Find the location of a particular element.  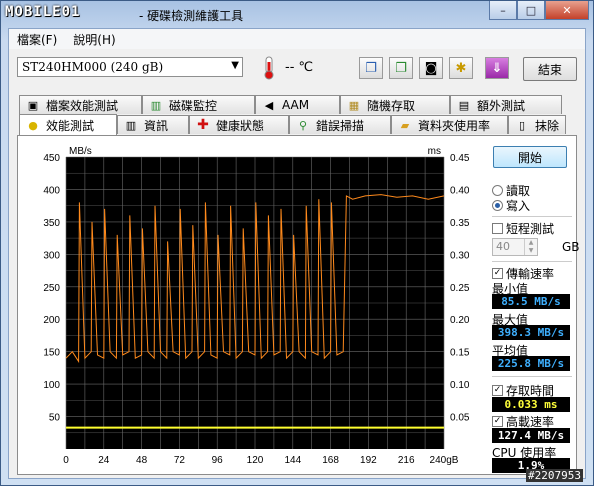

tab-label: 資訊 is located at coordinates (156, 125).